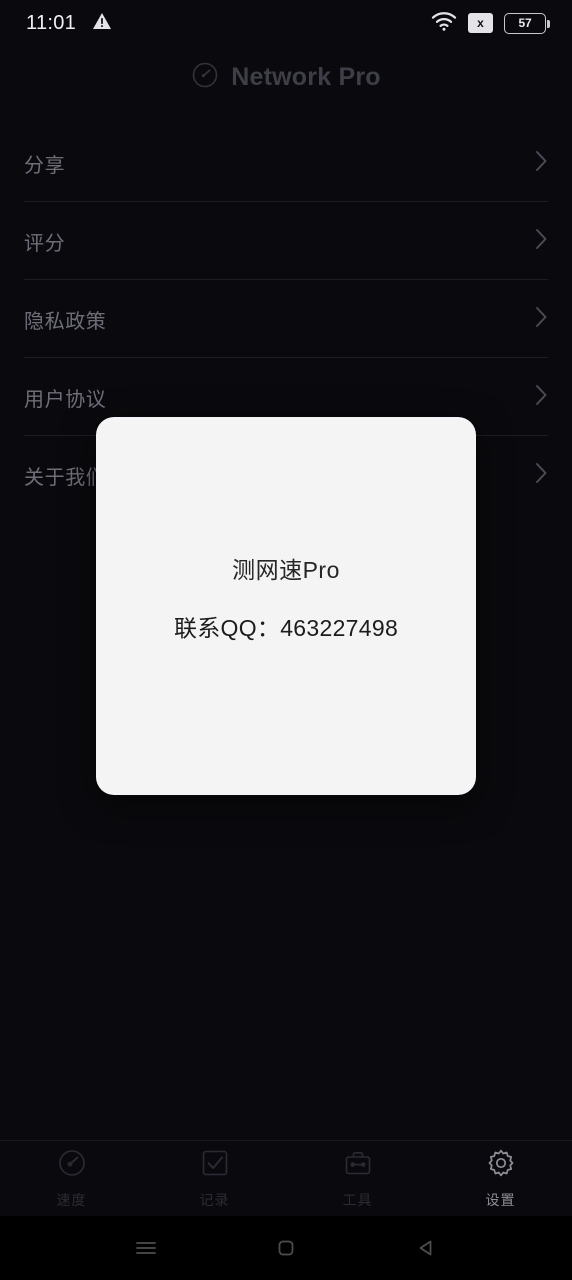 The width and height of the screenshot is (572, 1280). What do you see at coordinates (358, 1165) in the screenshot?
I see `toolbox-icon` at bounding box center [358, 1165].